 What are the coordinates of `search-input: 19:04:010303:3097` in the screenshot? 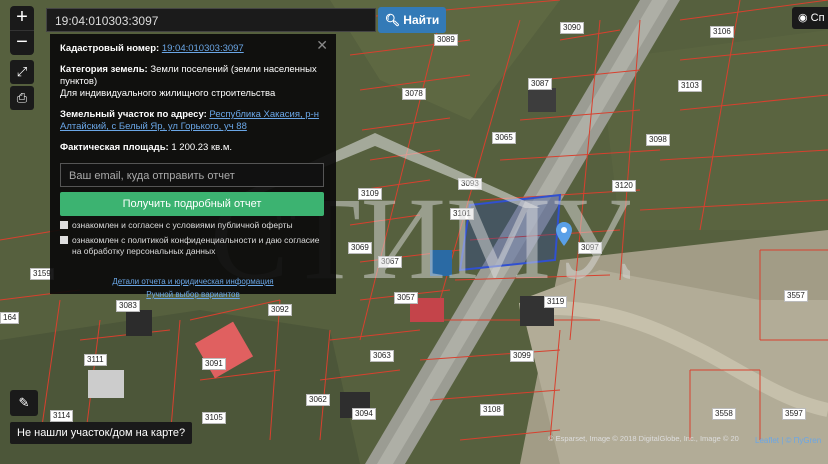 It's located at (211, 20).